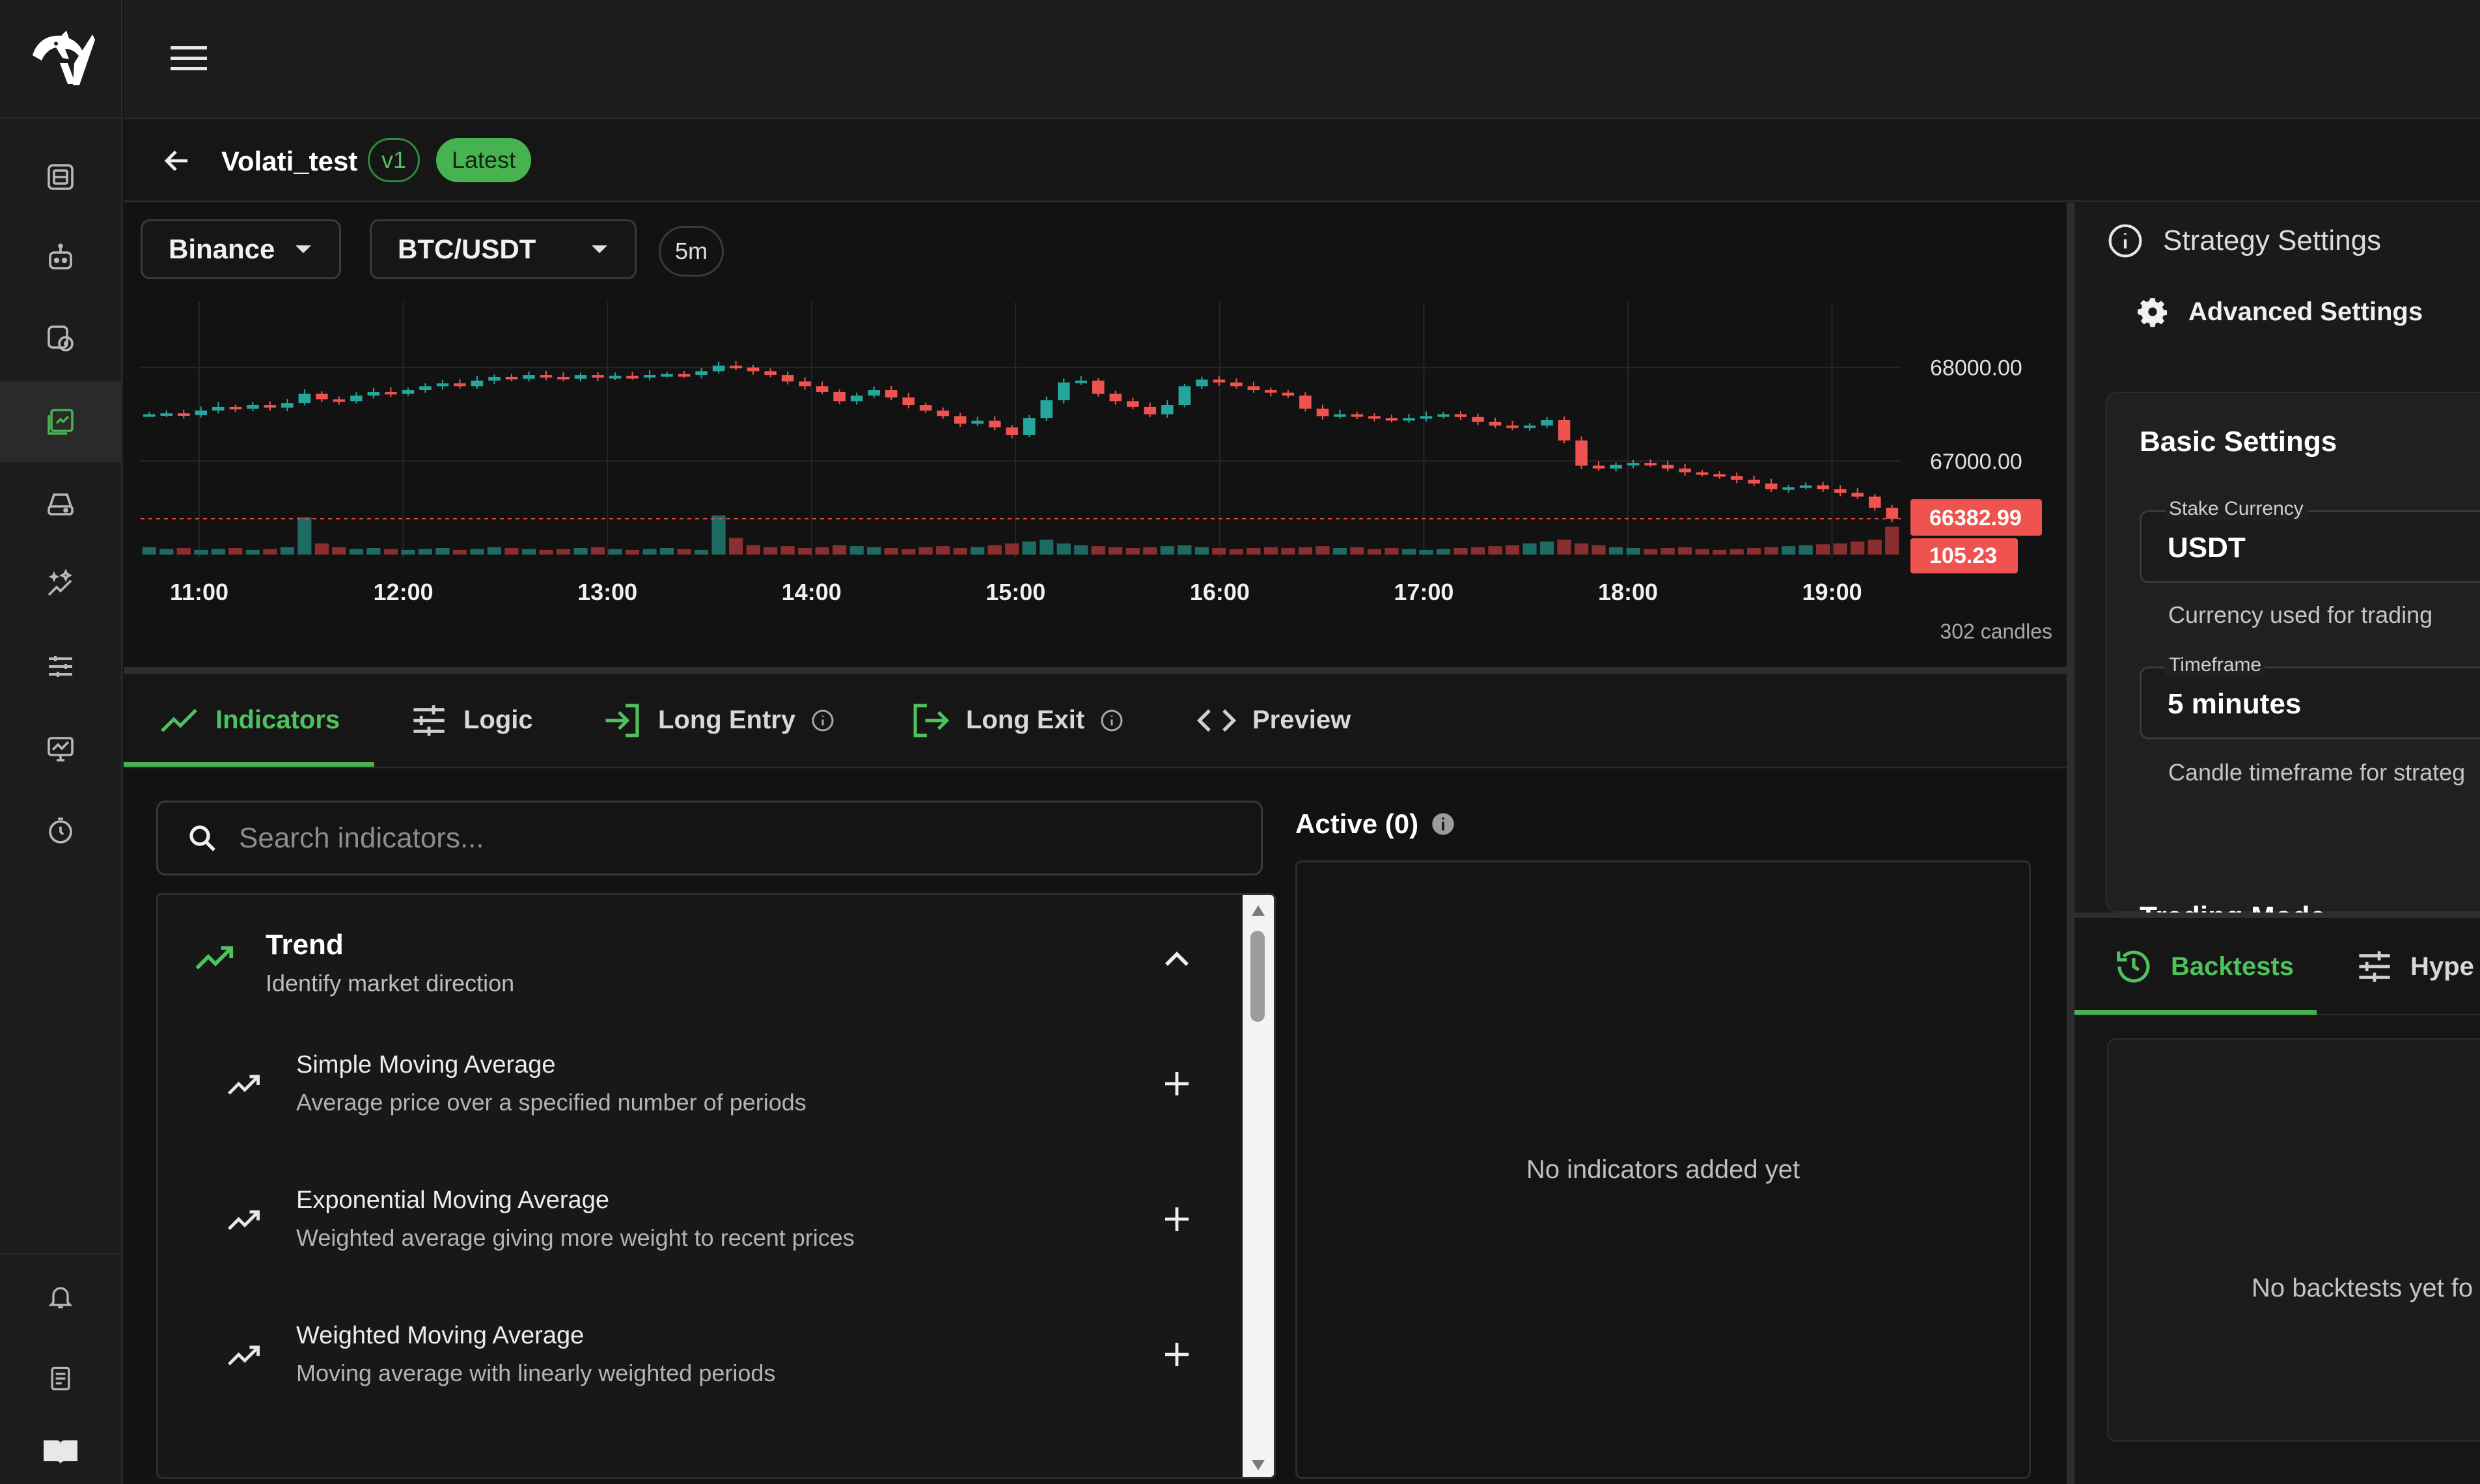 The image size is (2480, 1484). What do you see at coordinates (61, 59) in the screenshot?
I see `app-logo` at bounding box center [61, 59].